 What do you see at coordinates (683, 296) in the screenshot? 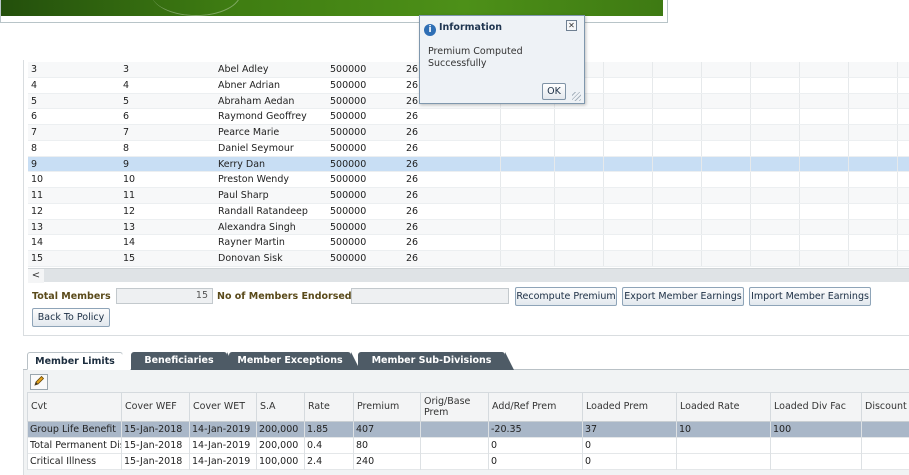
I see `export-member-earnings-button: Export Member Earnings` at bounding box center [683, 296].